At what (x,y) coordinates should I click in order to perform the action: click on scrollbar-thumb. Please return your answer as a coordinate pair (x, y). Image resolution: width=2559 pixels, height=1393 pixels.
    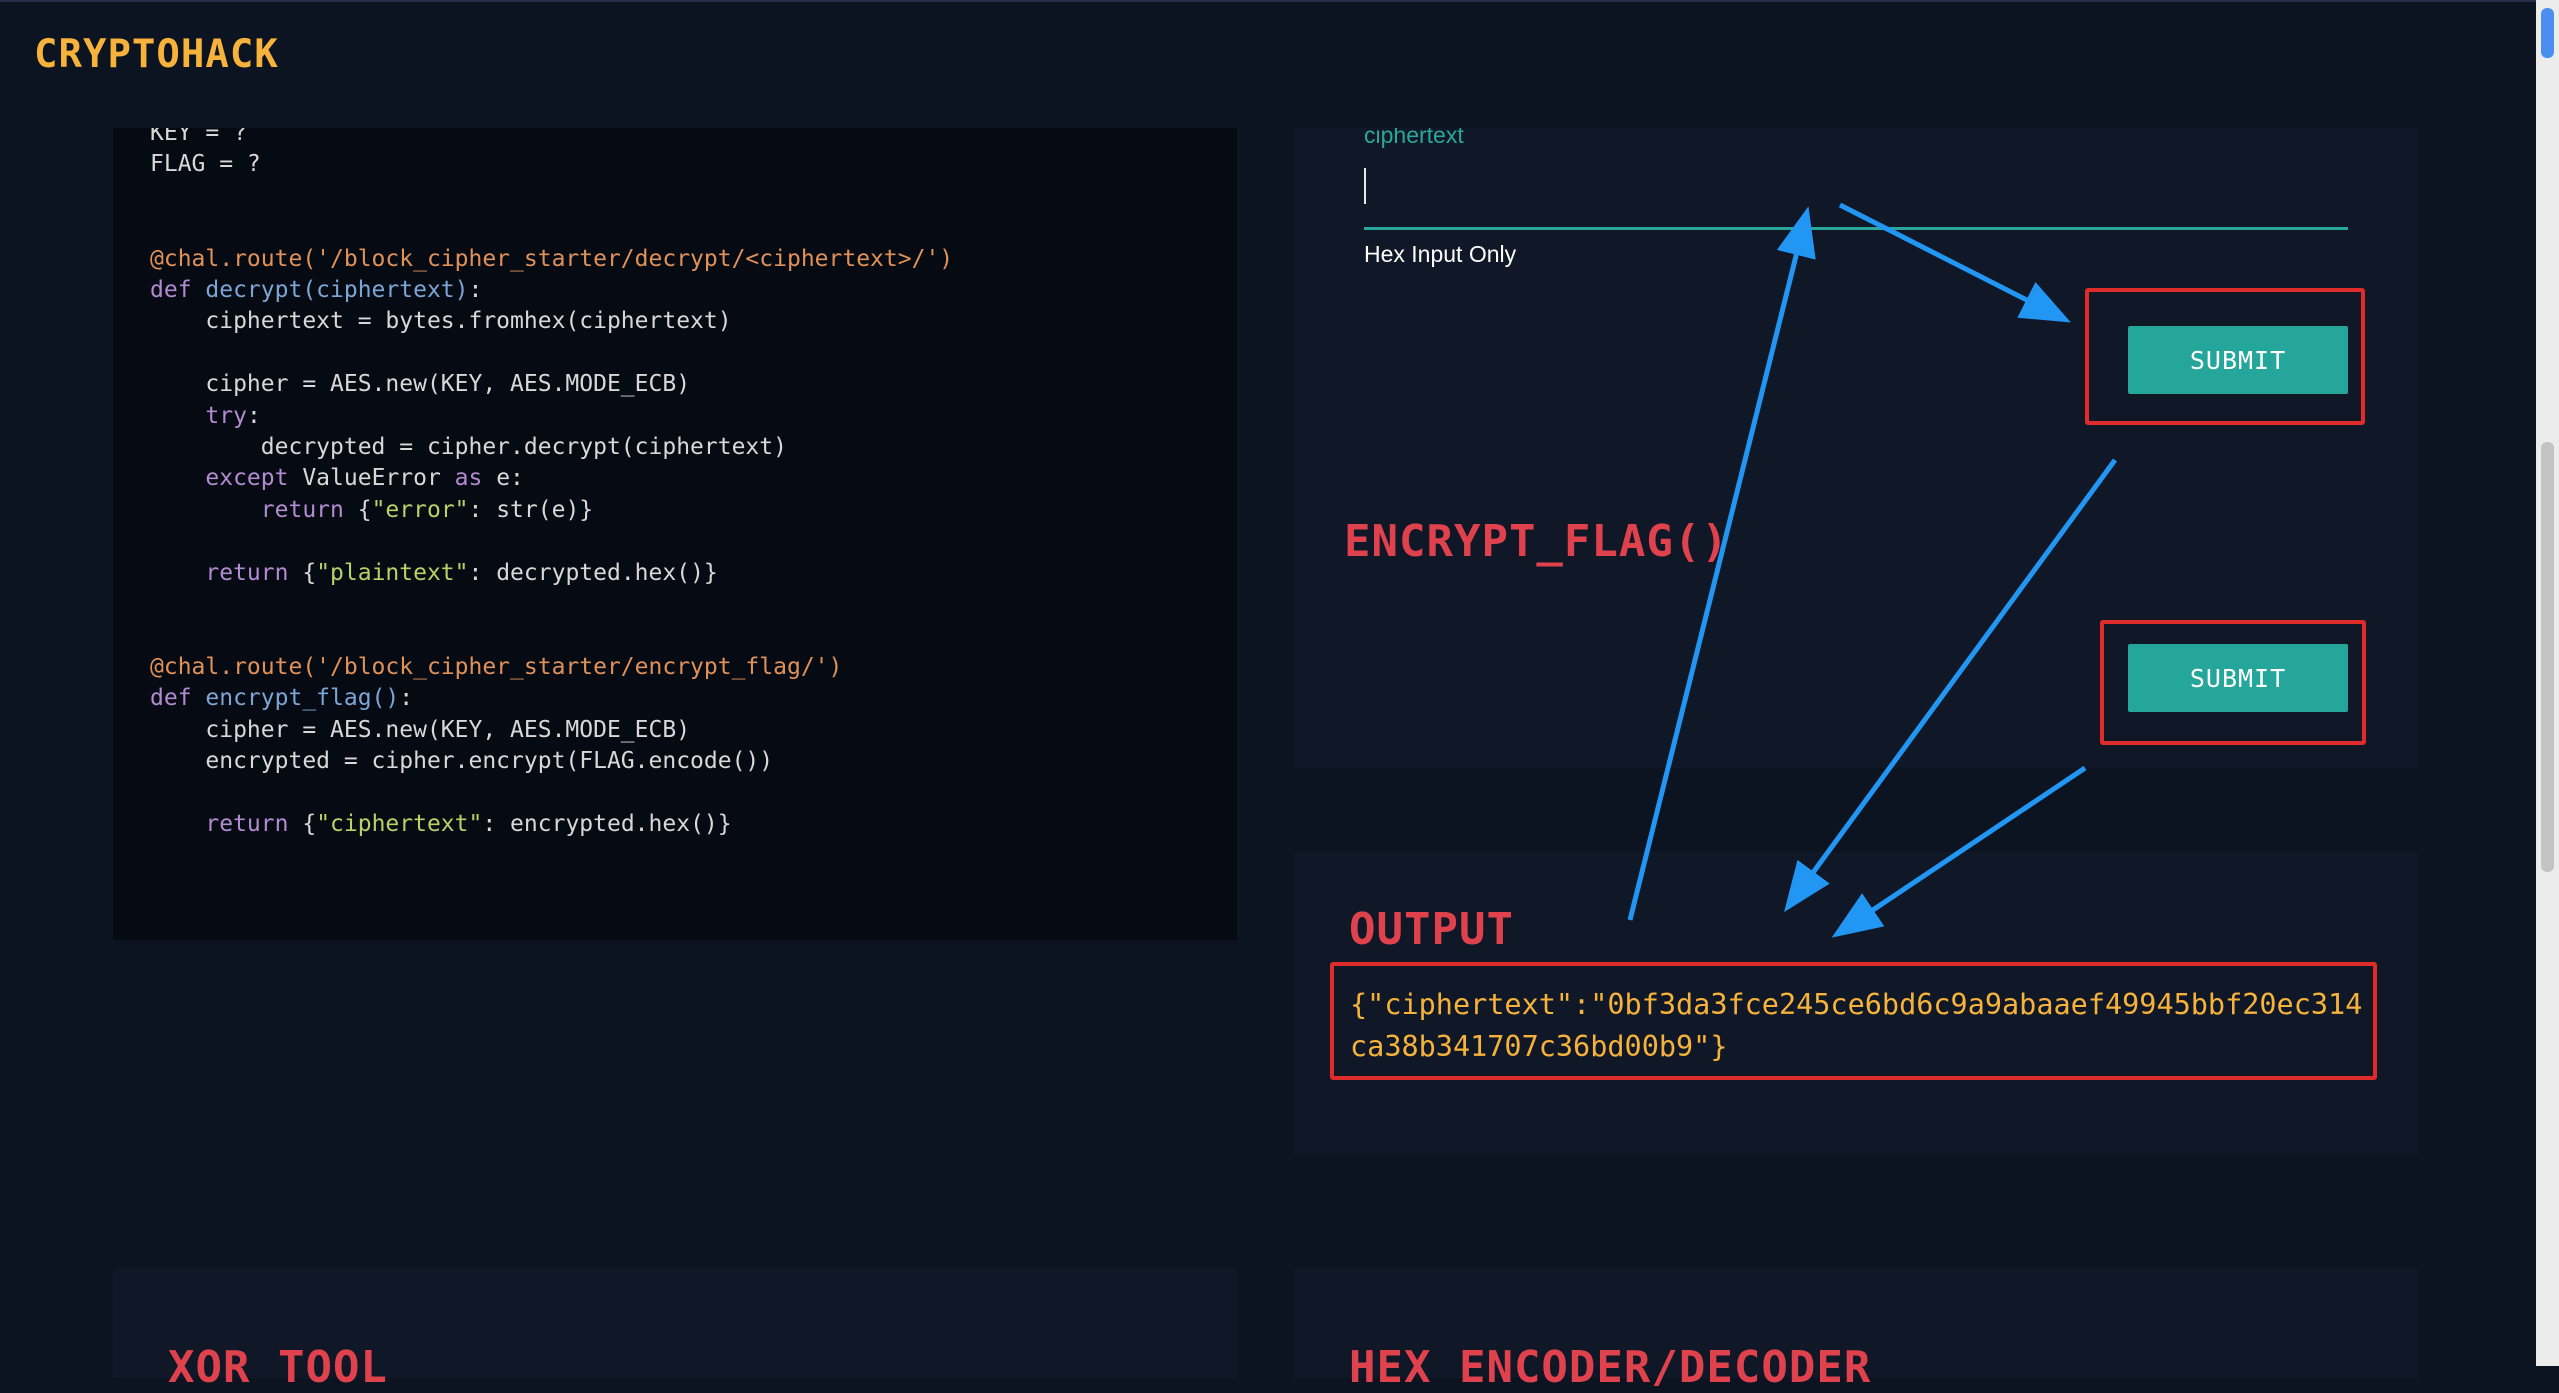
    Looking at the image, I should click on (2547, 657).